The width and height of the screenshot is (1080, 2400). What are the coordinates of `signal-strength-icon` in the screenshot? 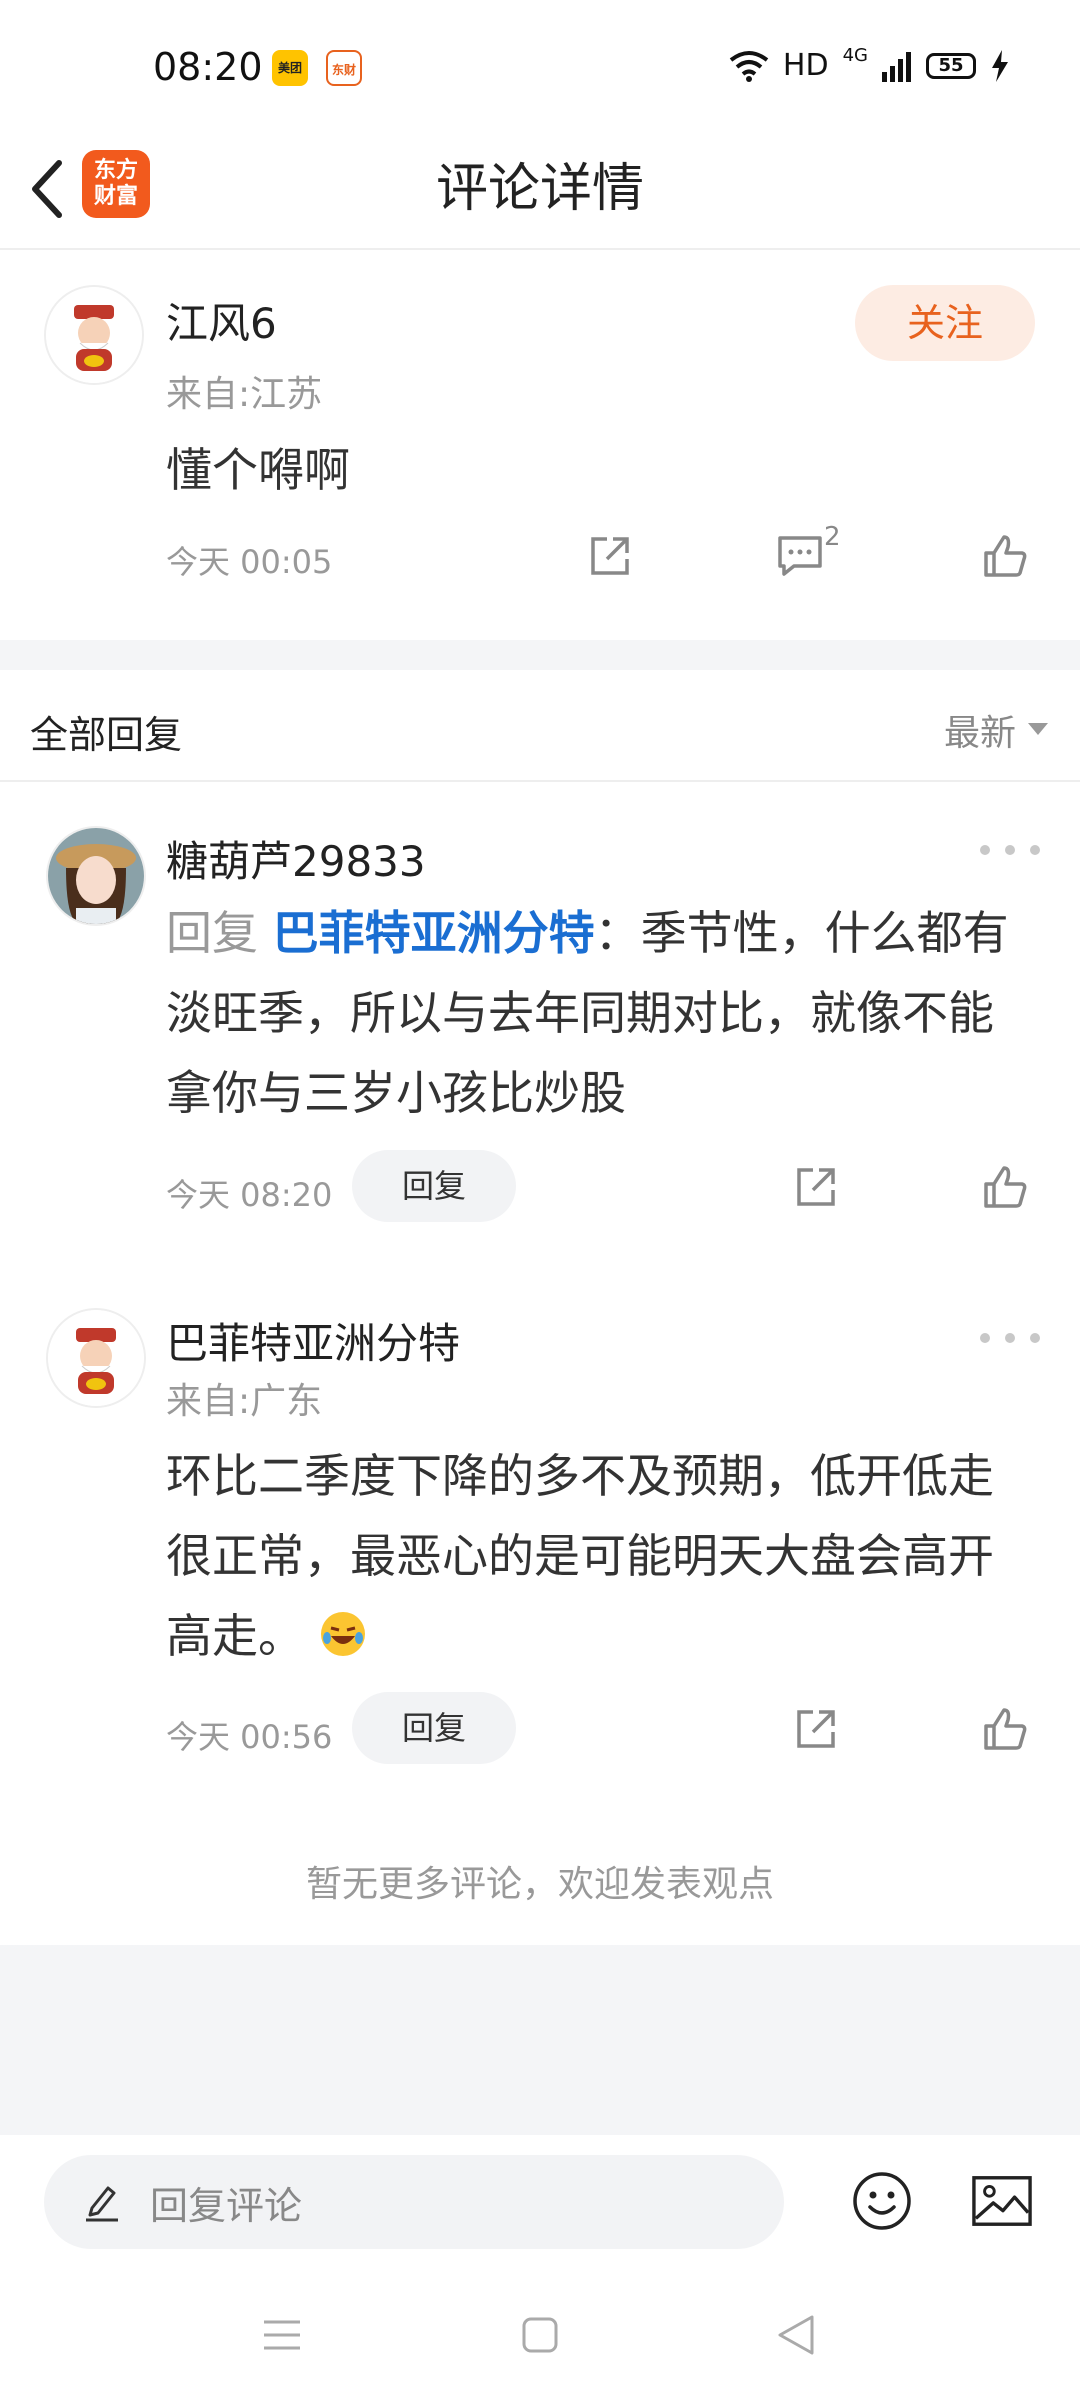 It's located at (896, 66).